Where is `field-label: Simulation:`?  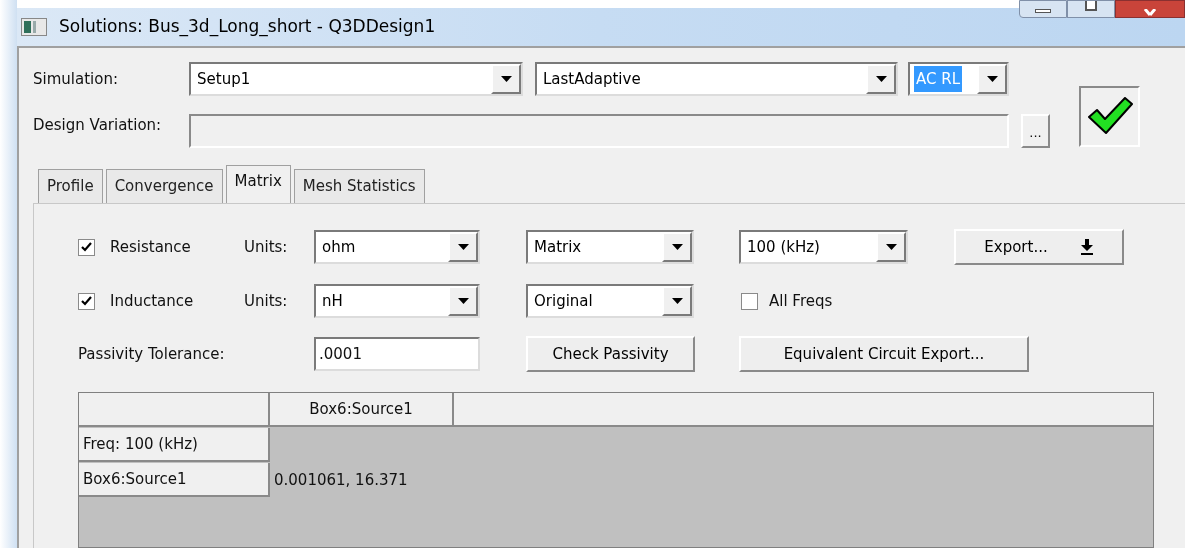 field-label: Simulation: is located at coordinates (76, 79).